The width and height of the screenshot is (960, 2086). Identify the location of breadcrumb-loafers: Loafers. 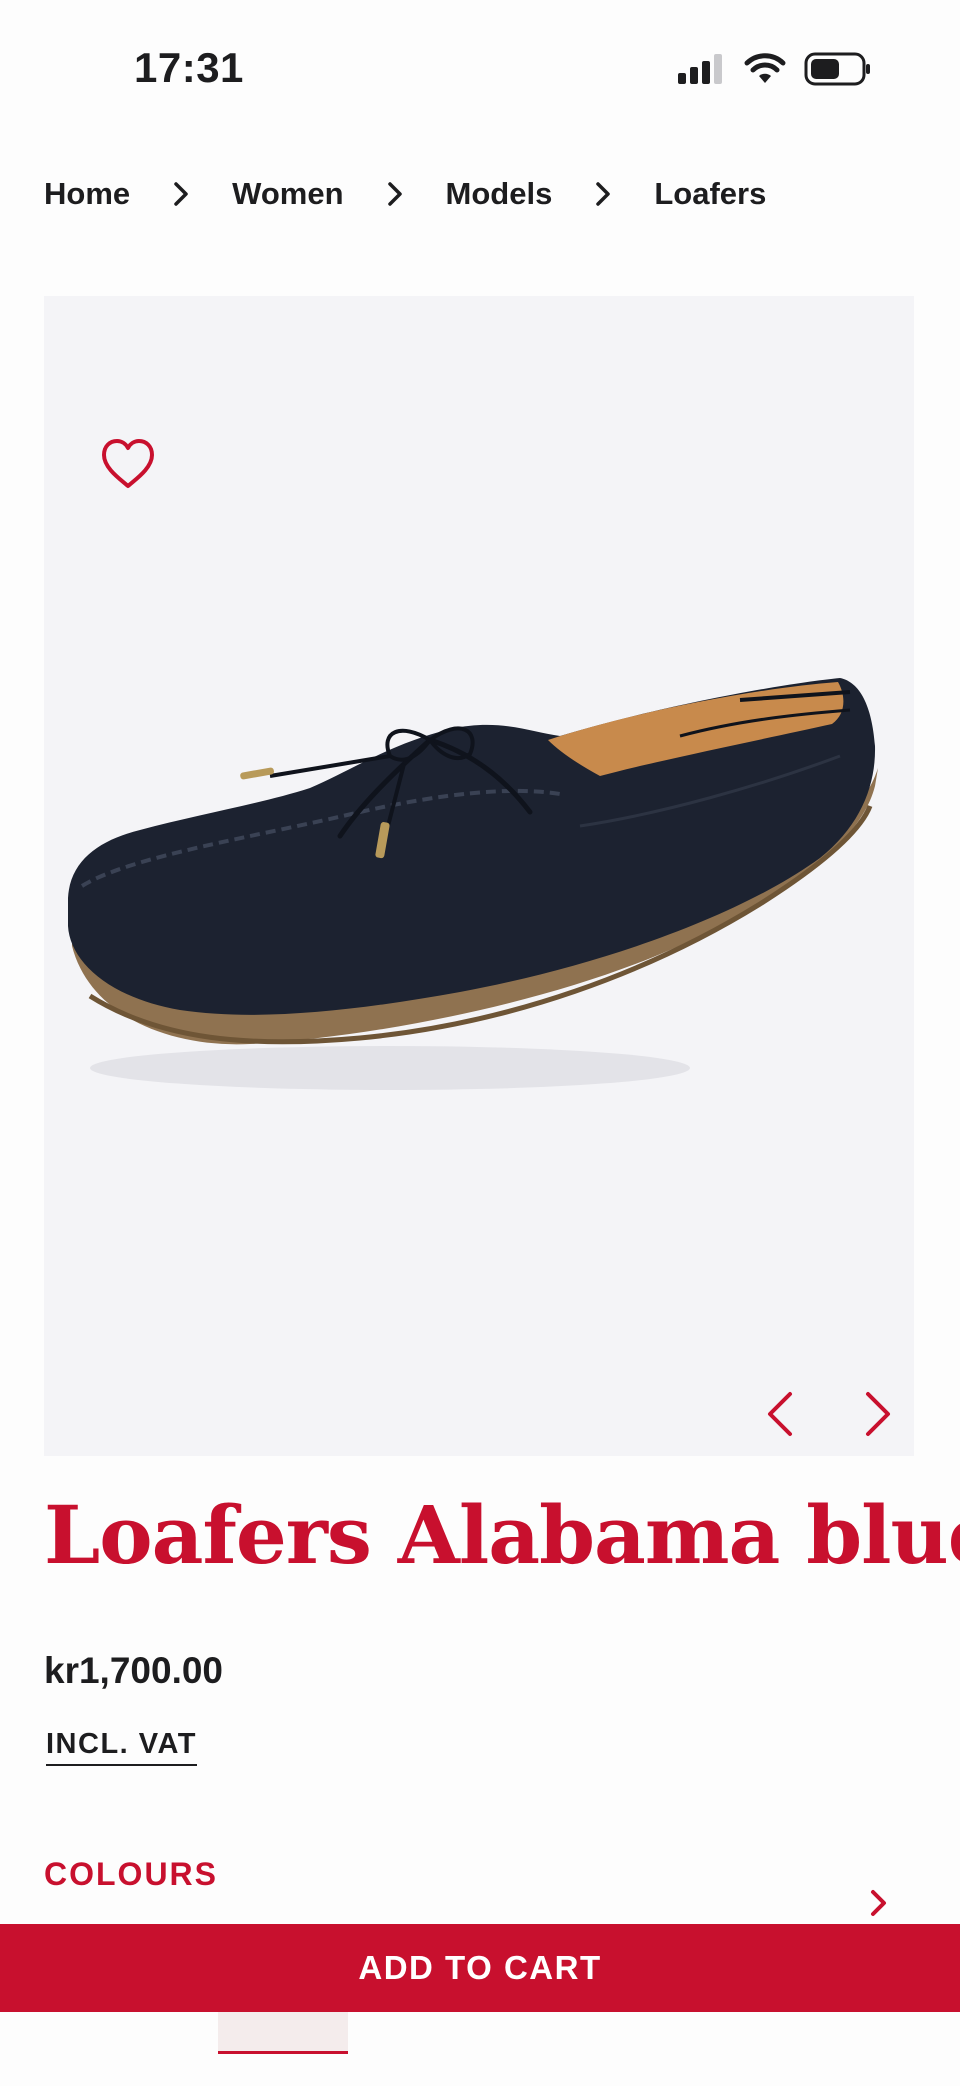
(710, 194).